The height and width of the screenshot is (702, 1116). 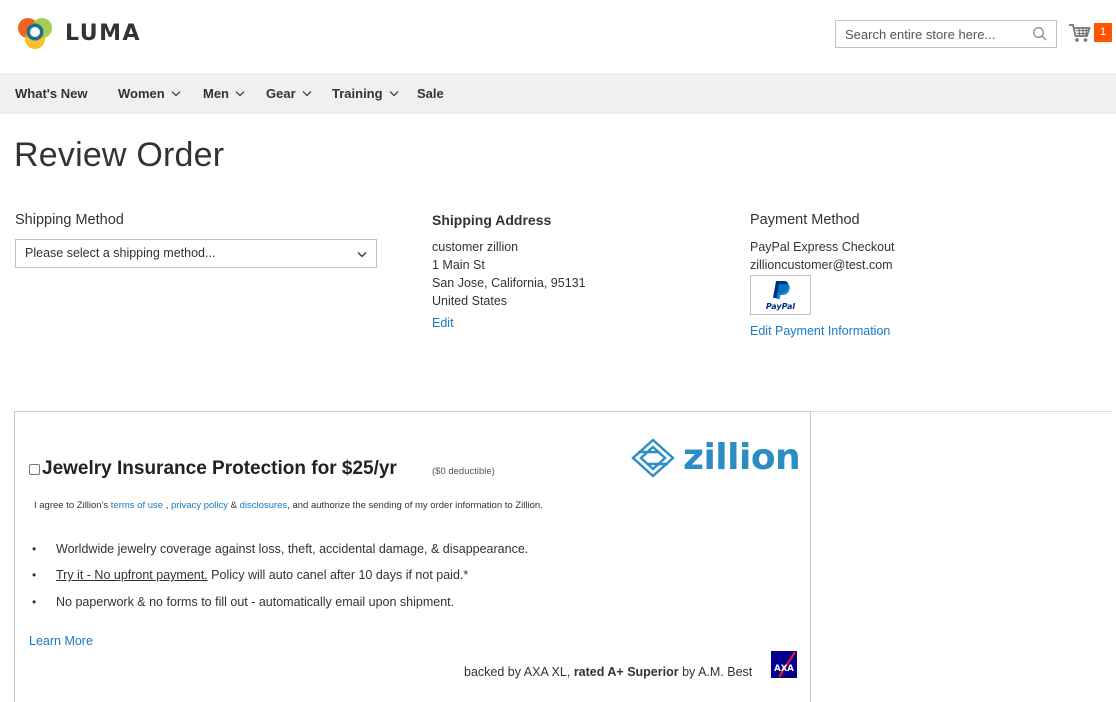 I want to click on nav-item-gear: Gear, so click(x=289, y=93).